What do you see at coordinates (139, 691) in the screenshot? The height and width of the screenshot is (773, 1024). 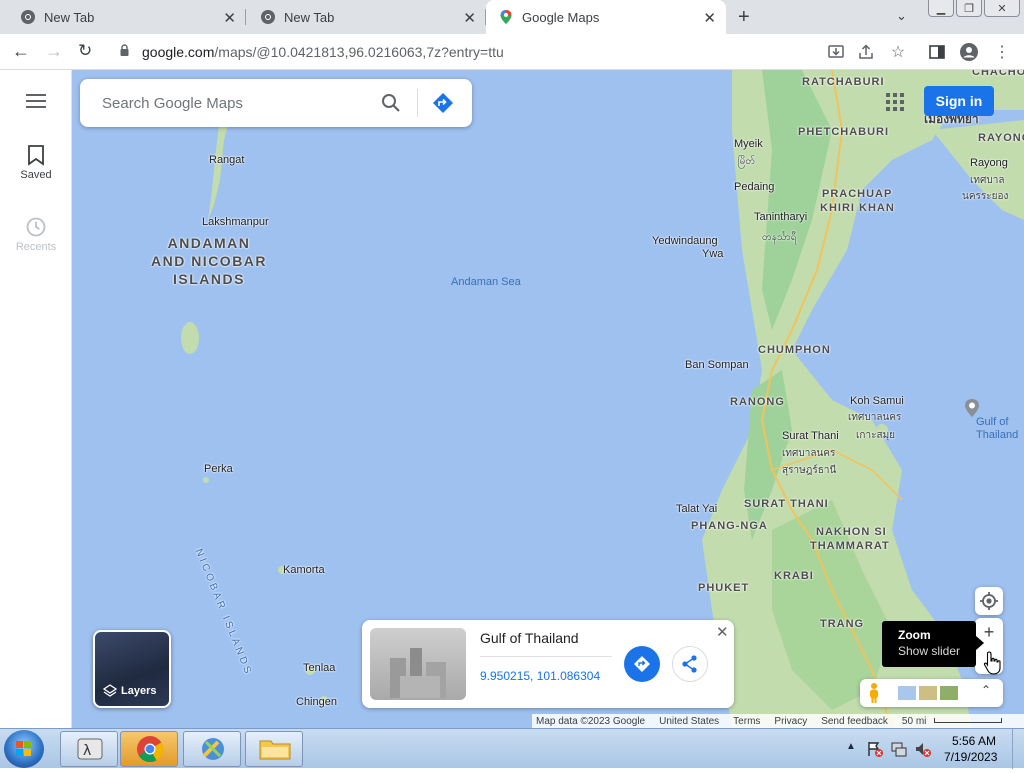 I see `layers-label: Layers` at bounding box center [139, 691].